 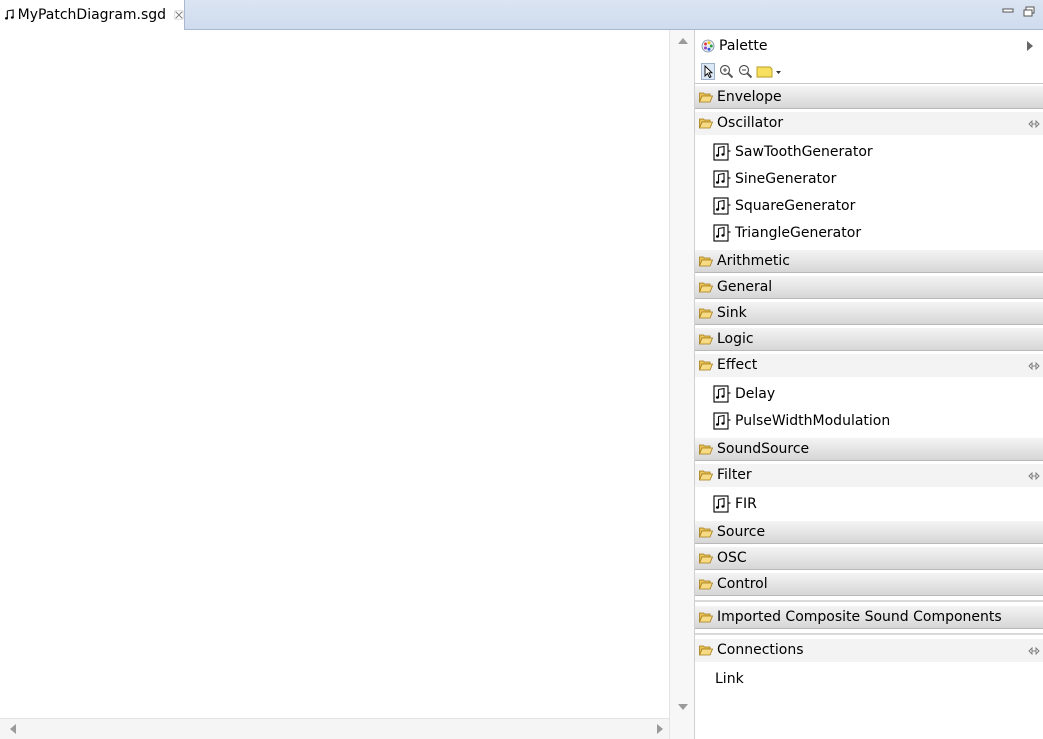 I want to click on drawer-label: Imported Composite Sound Components, so click(x=859, y=617).